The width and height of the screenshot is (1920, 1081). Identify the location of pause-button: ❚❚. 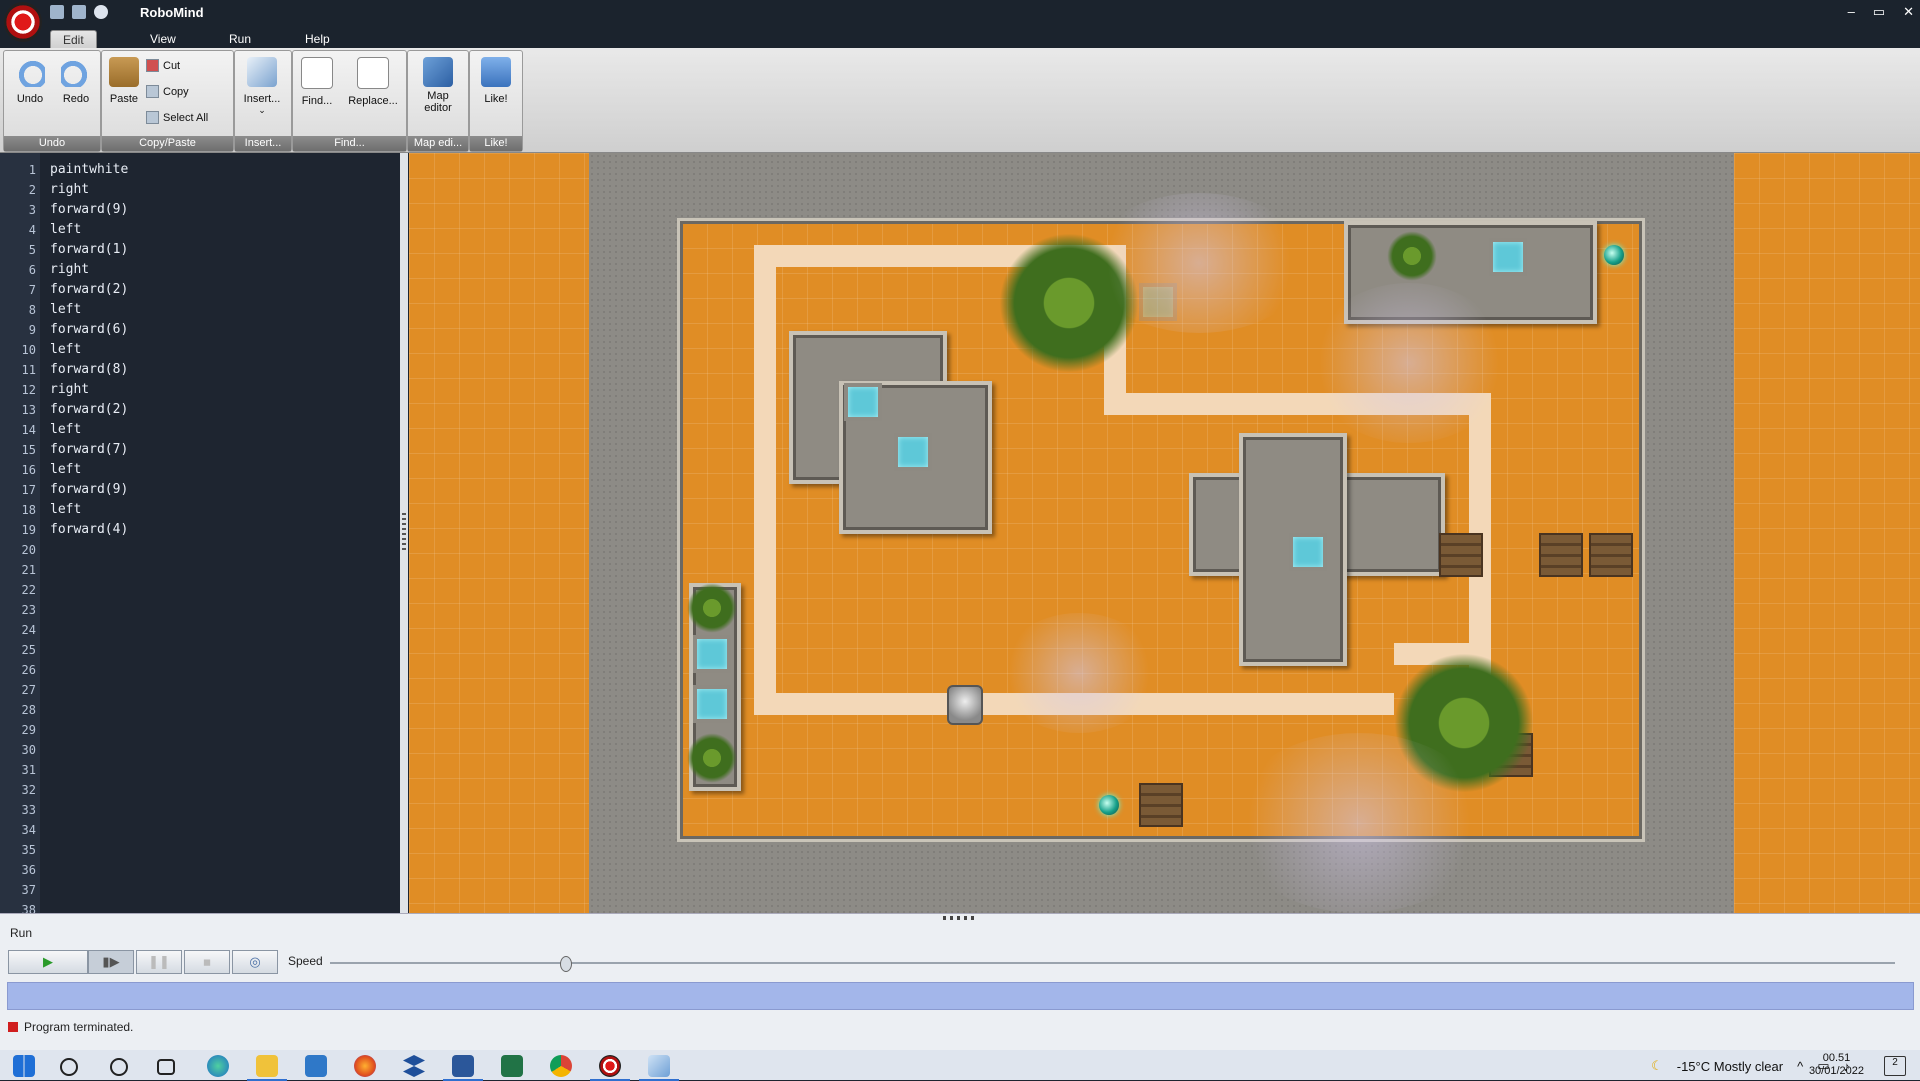
(159, 962).